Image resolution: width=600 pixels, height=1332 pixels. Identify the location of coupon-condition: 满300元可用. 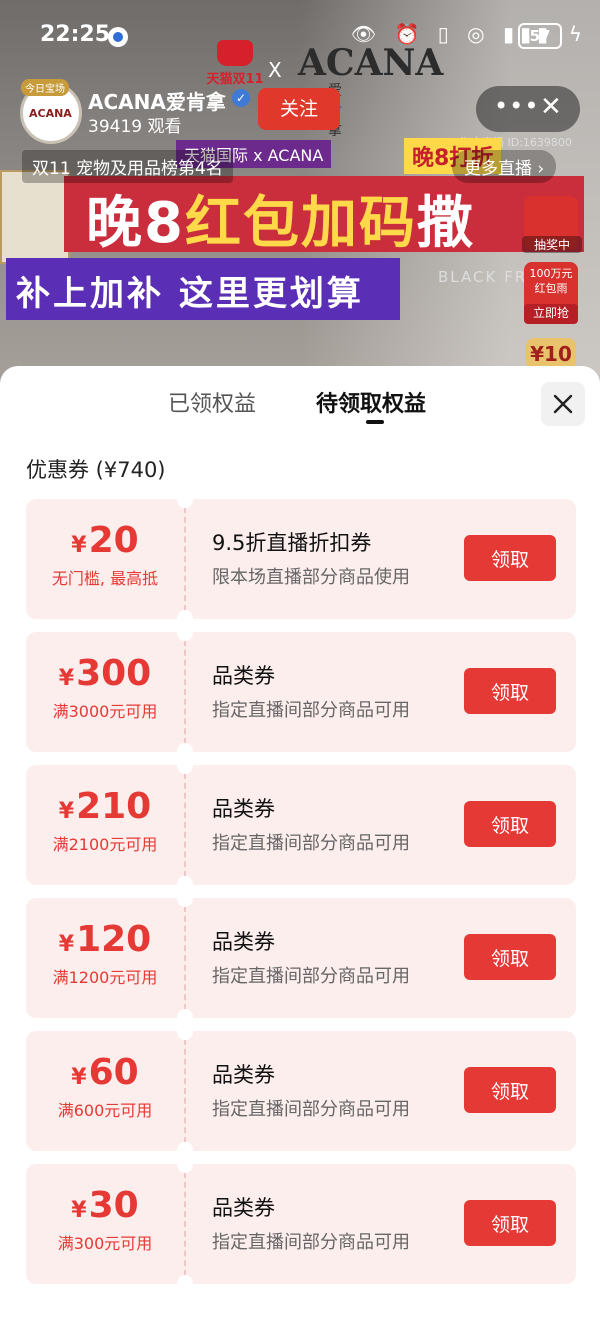
(105, 1243).